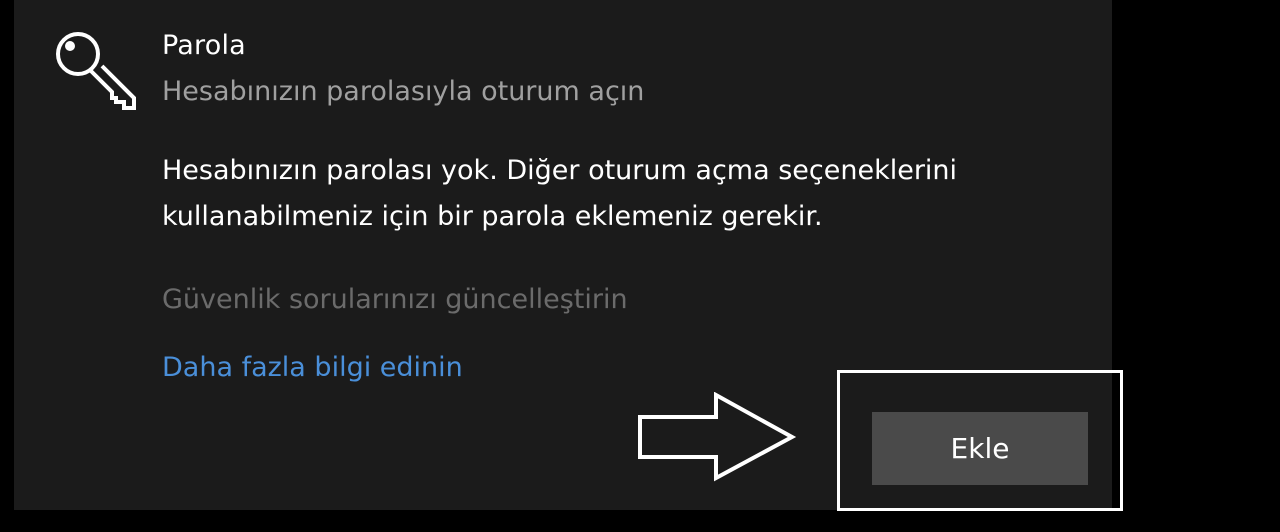 Image resolution: width=1280 pixels, height=532 pixels. What do you see at coordinates (403, 91) in the screenshot?
I see `option-subtitle: Hesabınızın parolasıyla oturum açın` at bounding box center [403, 91].